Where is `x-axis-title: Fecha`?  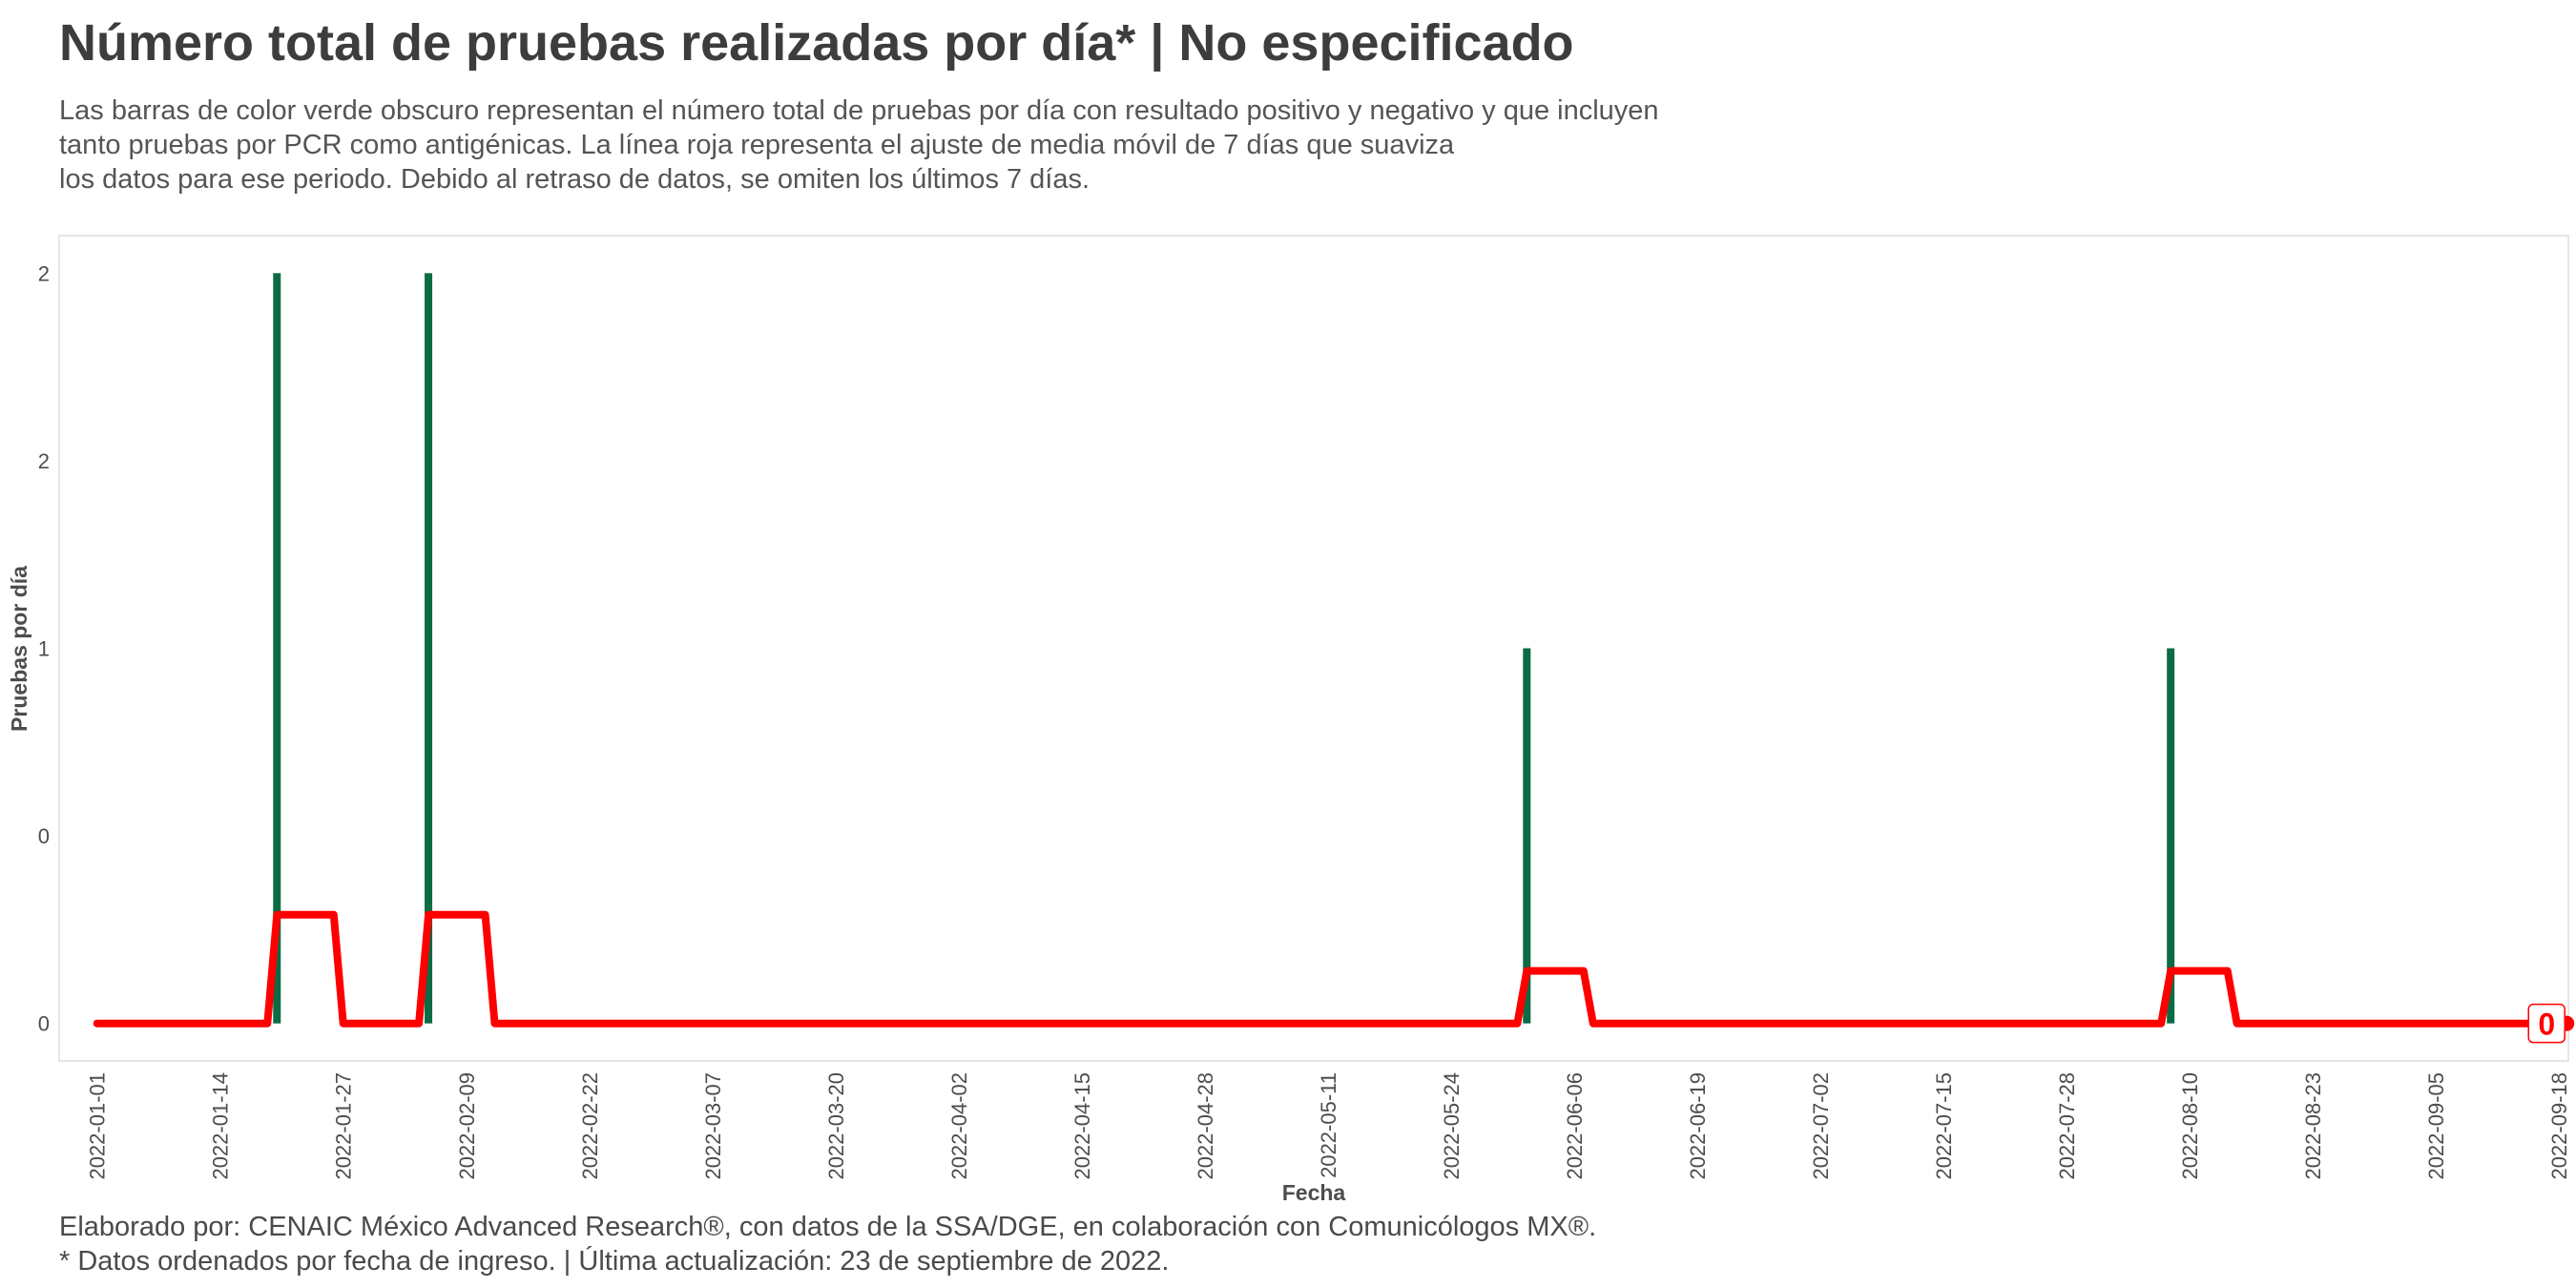
x-axis-title: Fecha is located at coordinates (1314, 1192).